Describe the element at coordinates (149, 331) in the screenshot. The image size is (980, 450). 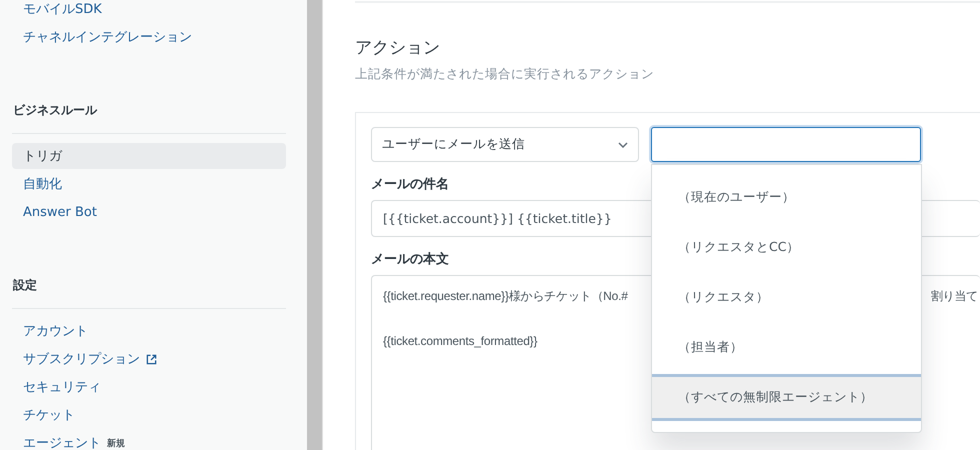
I see `sidebar-item: アカウント` at that location.